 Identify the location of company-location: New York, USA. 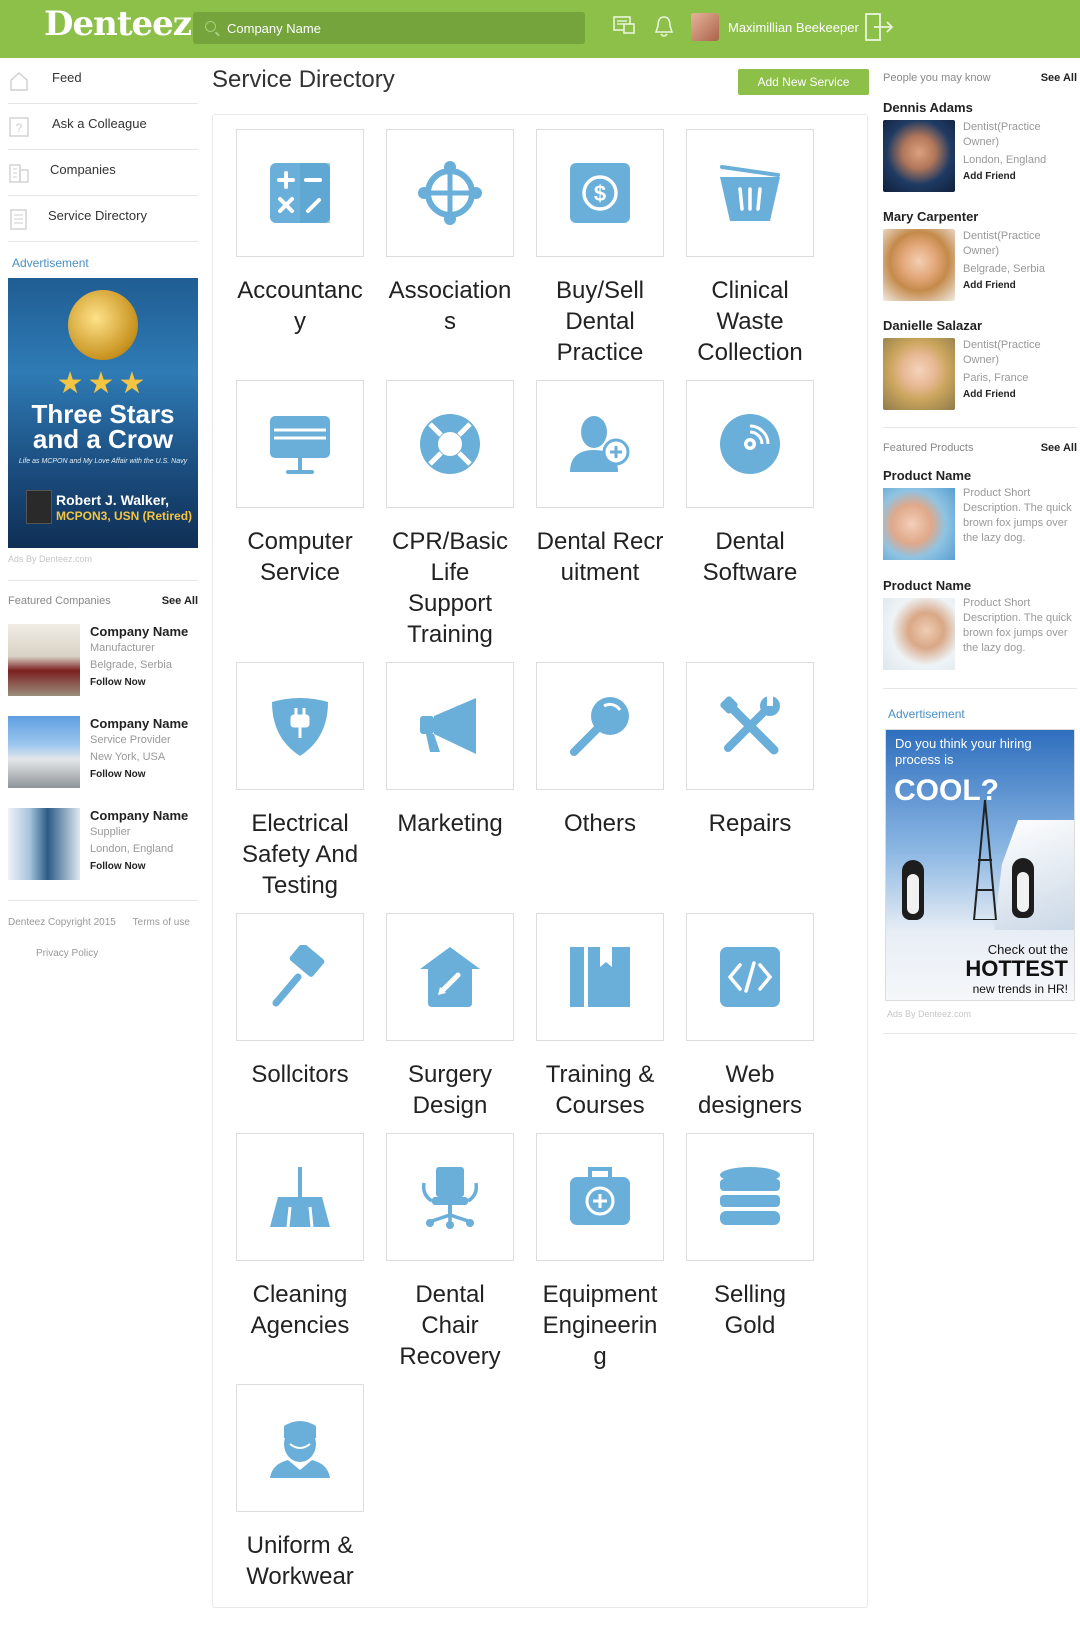
(128, 757).